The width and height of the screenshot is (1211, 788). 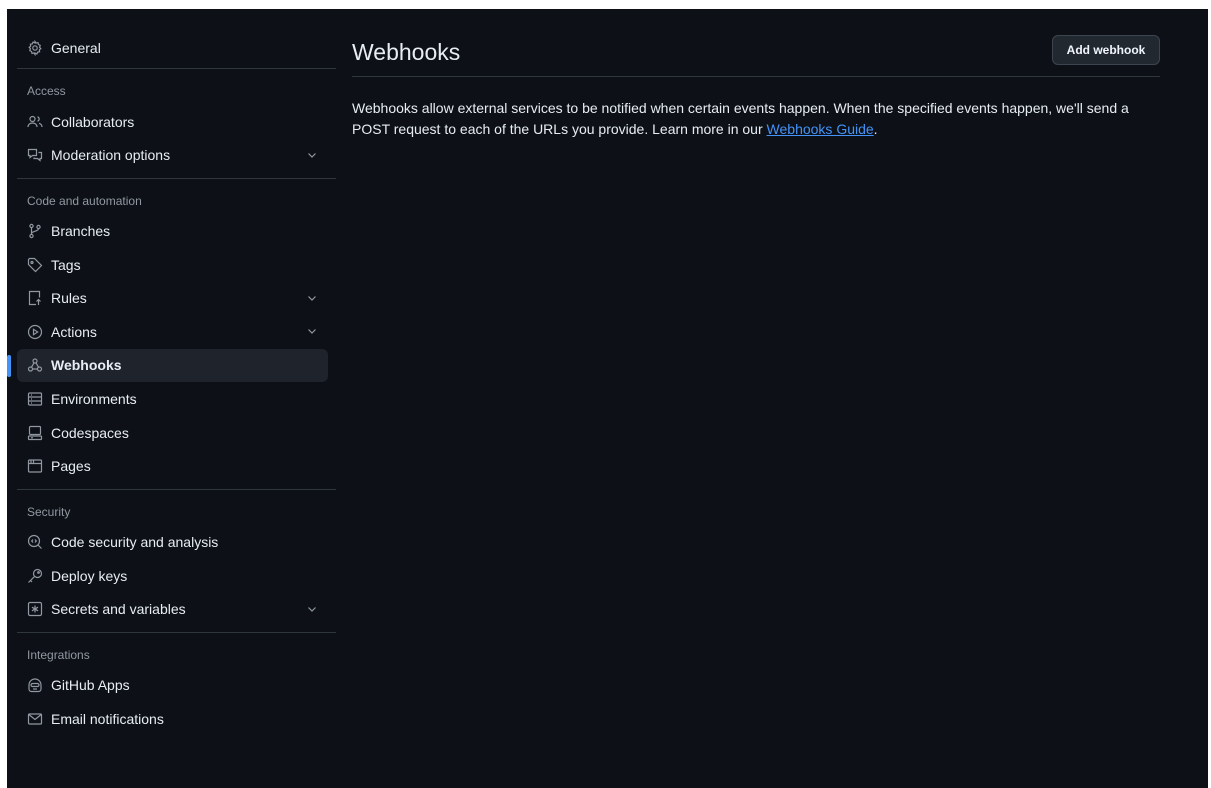 What do you see at coordinates (167, 365) in the screenshot?
I see `sidebar-item-webhooks: Webhooks` at bounding box center [167, 365].